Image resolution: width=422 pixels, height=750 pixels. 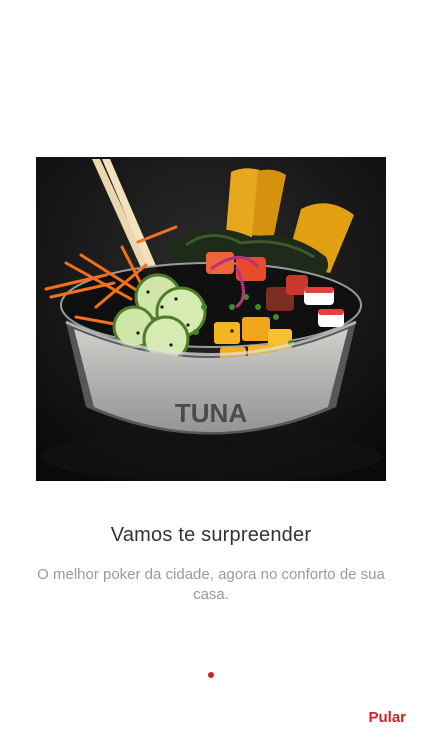 I want to click on bowl-brand-text: TUNA, so click(x=211, y=413).